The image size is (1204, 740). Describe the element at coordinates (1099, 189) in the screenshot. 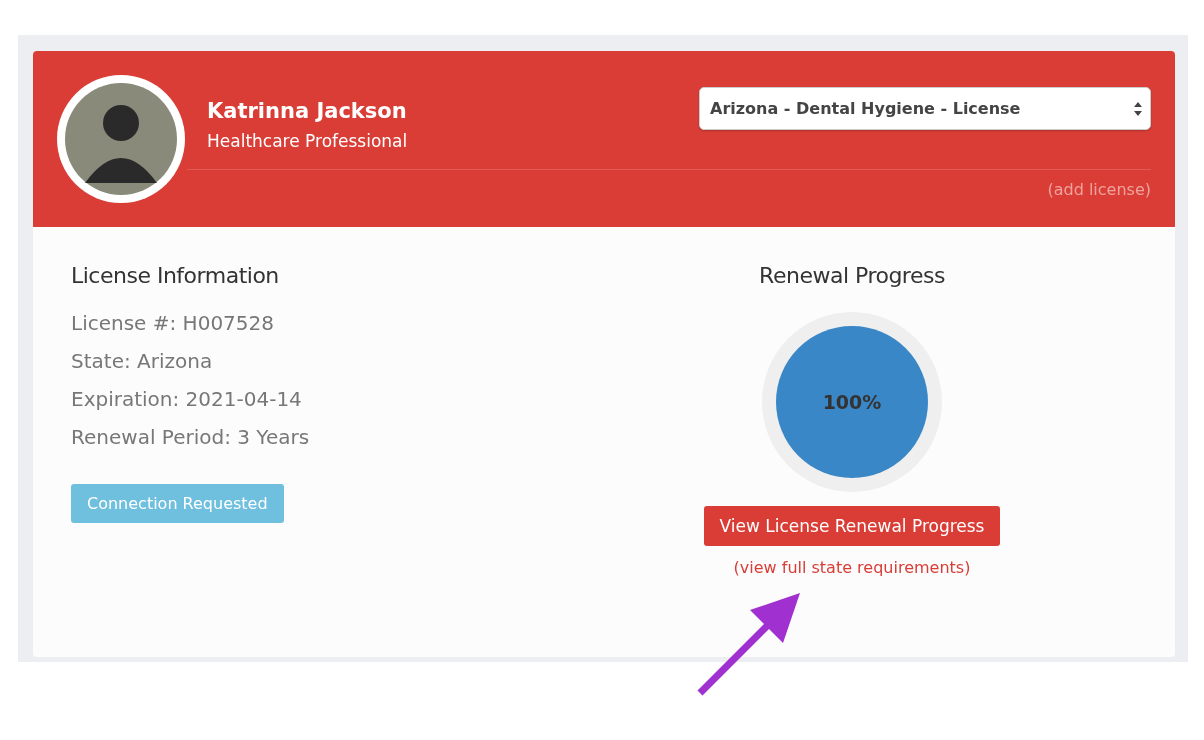

I see `add-license-link: (add license)` at that location.